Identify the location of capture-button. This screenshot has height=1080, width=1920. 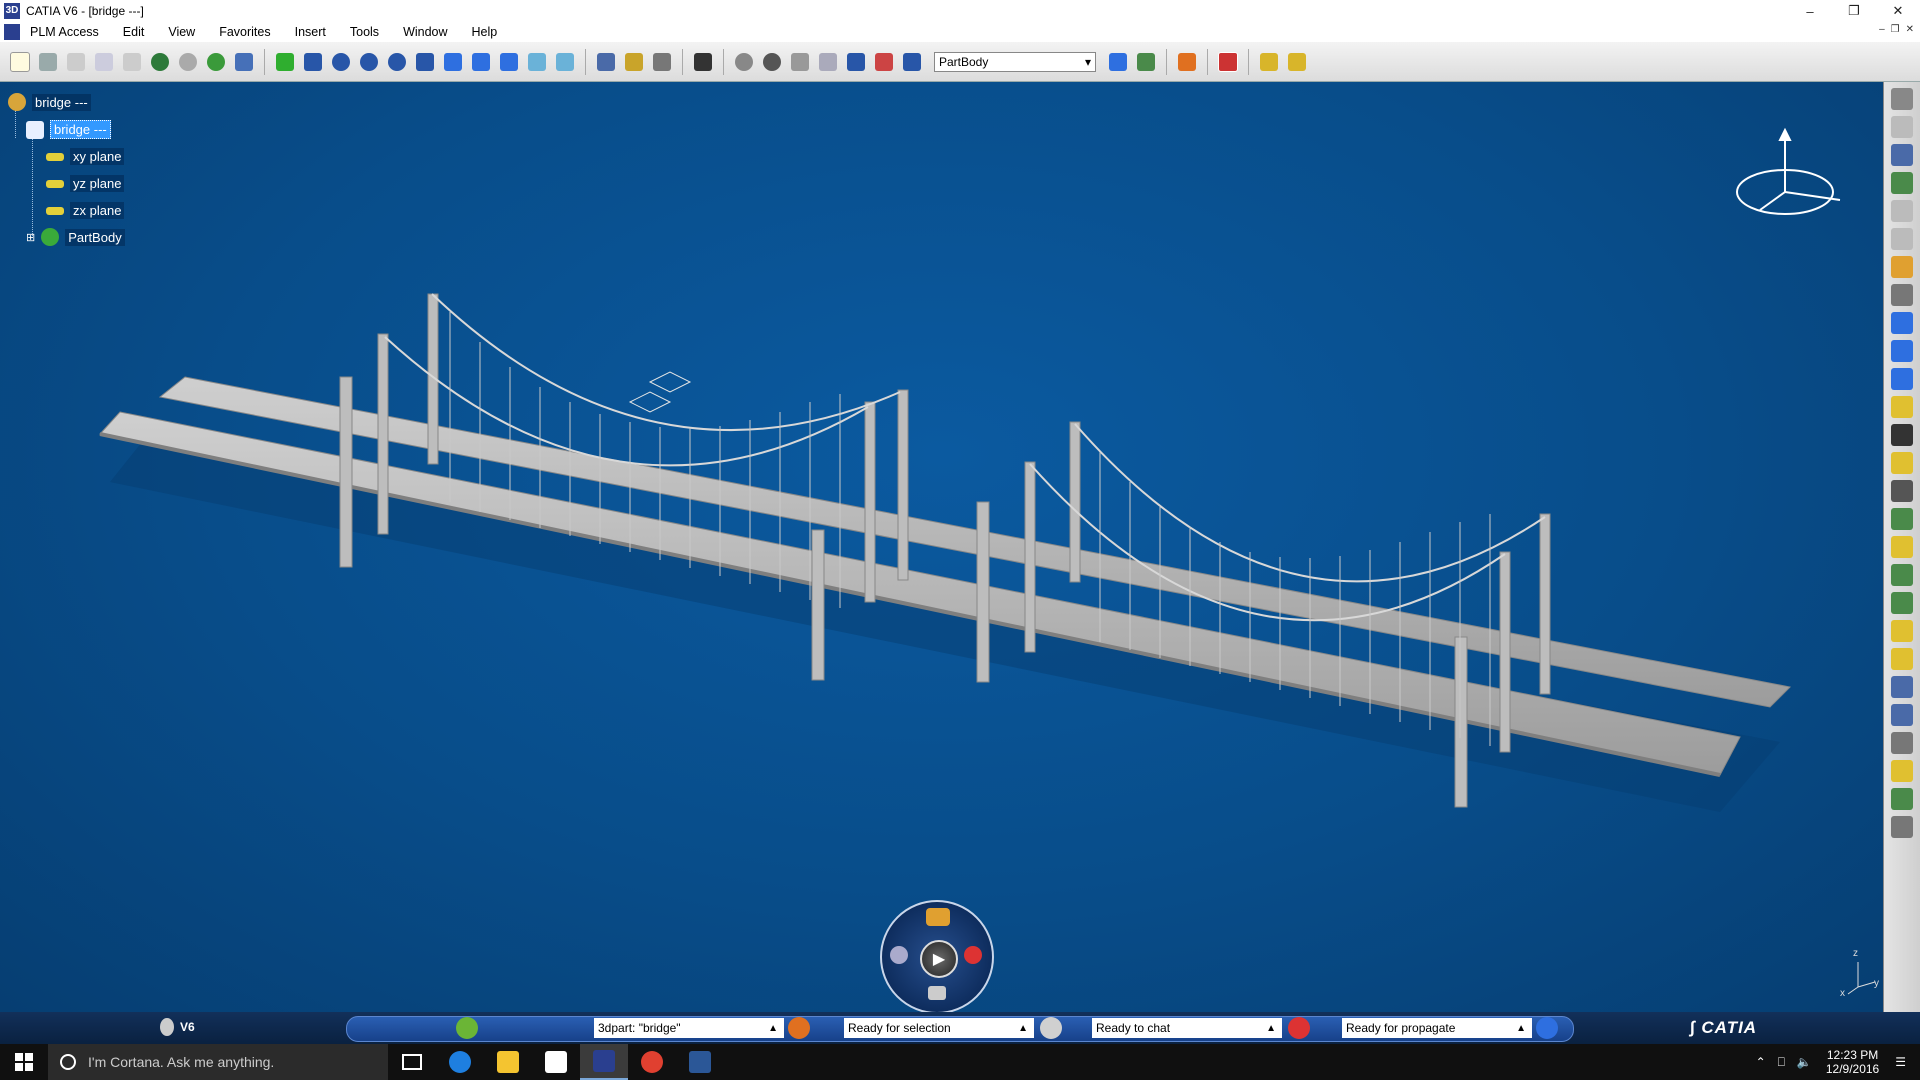
(703, 62).